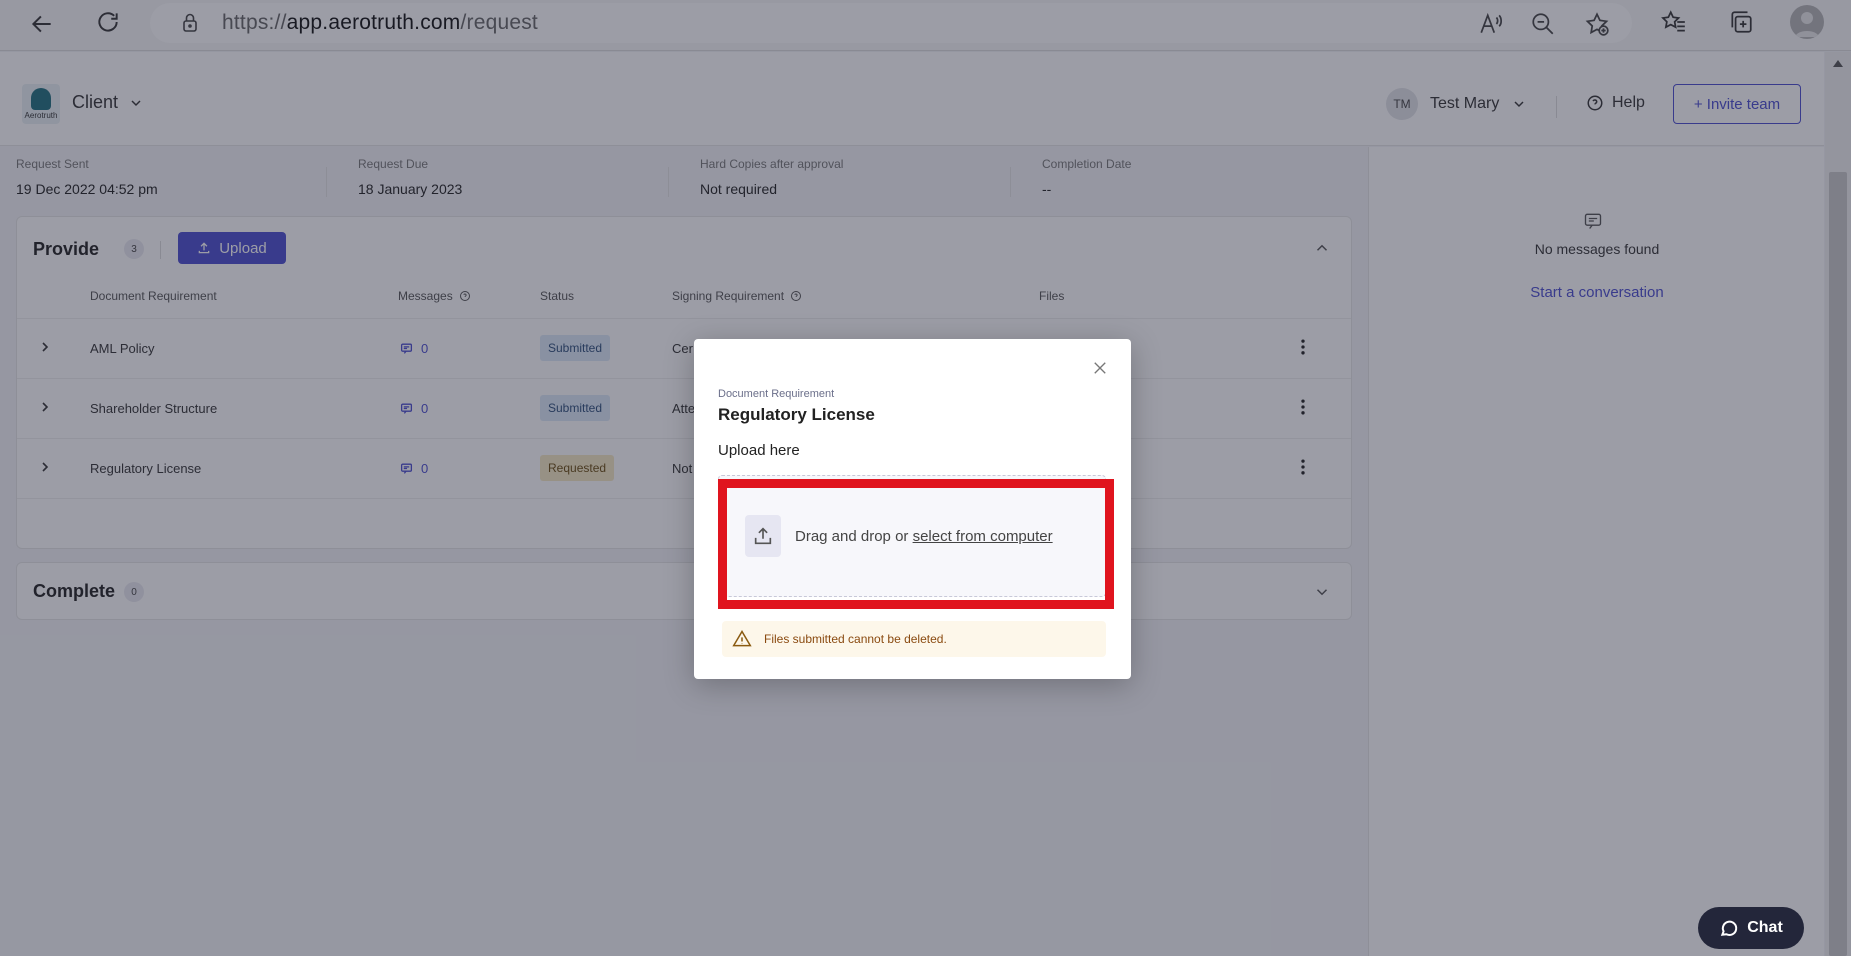  What do you see at coordinates (742, 638) in the screenshot?
I see `warning-icon` at bounding box center [742, 638].